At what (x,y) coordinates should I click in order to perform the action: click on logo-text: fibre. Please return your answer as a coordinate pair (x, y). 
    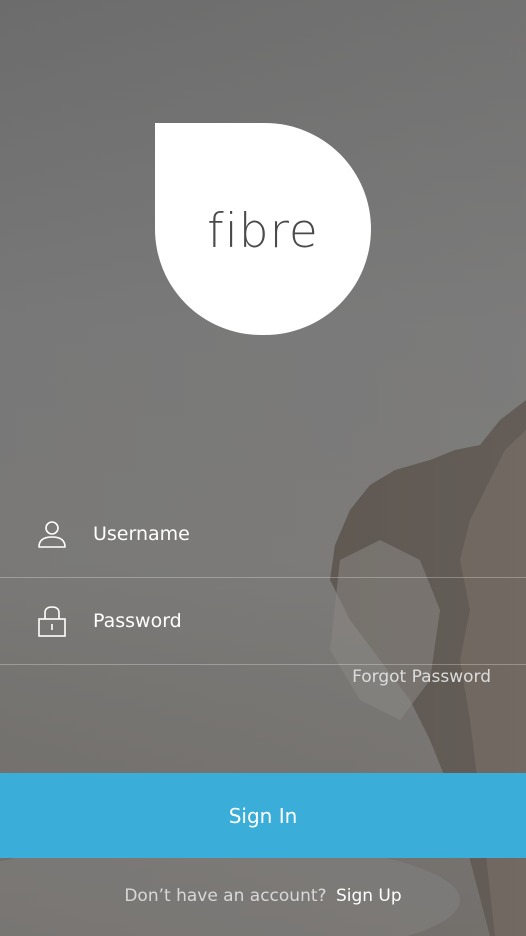
    Looking at the image, I should click on (263, 231).